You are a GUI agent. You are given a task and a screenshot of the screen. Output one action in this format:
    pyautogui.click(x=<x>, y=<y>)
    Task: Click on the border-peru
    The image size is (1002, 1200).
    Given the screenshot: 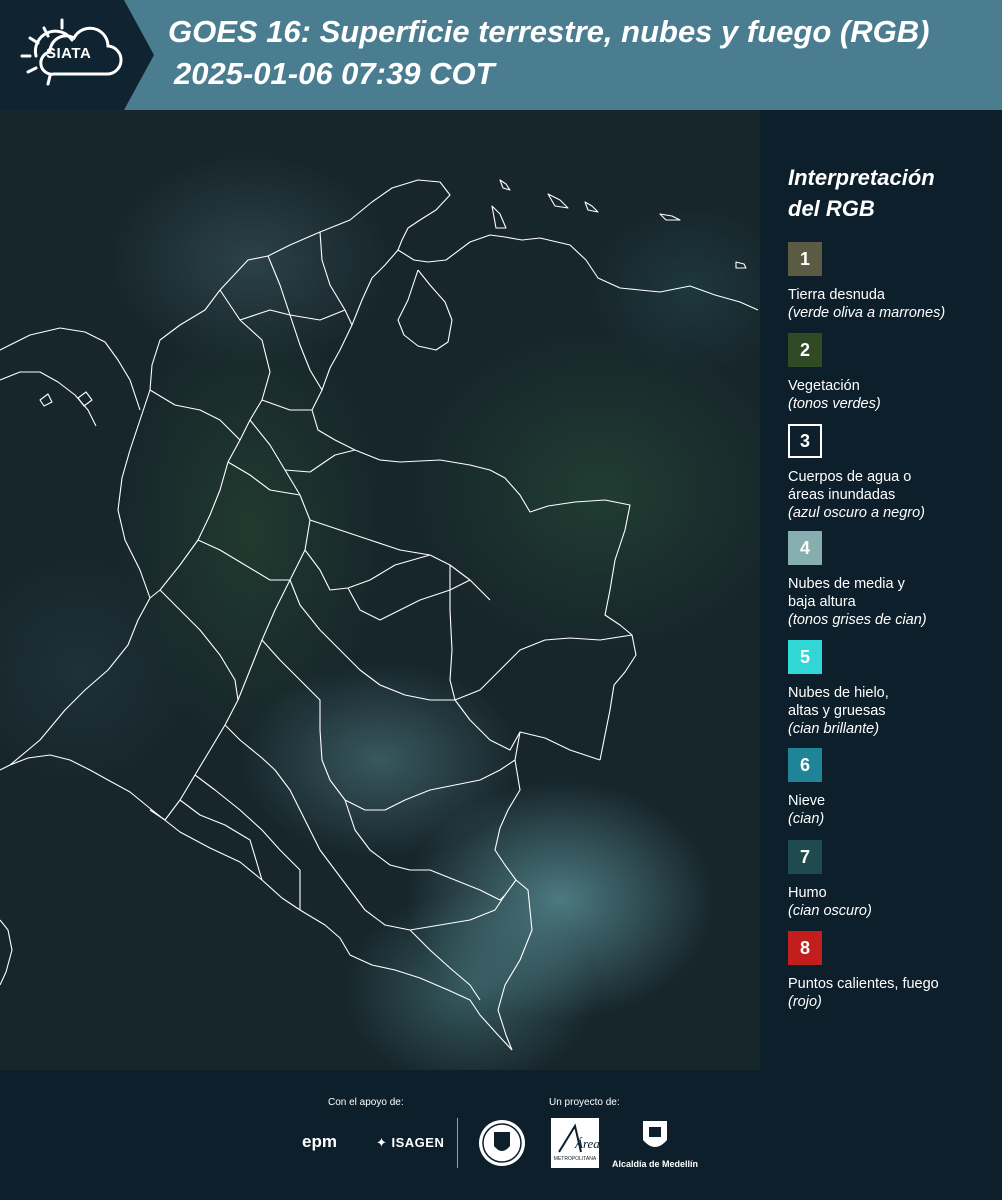 What is the action you would take?
    pyautogui.click(x=261, y=902)
    